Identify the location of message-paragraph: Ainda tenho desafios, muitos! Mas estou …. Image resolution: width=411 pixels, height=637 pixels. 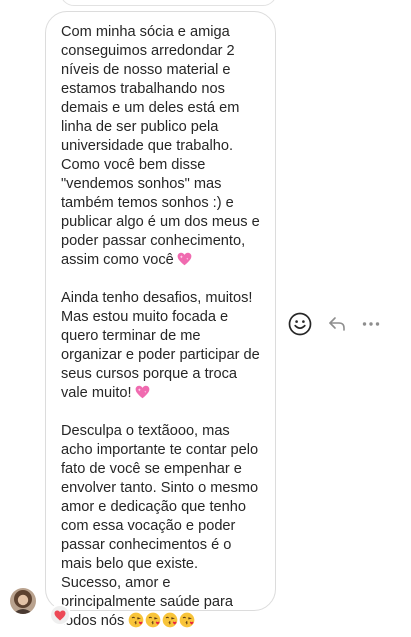
(163, 346).